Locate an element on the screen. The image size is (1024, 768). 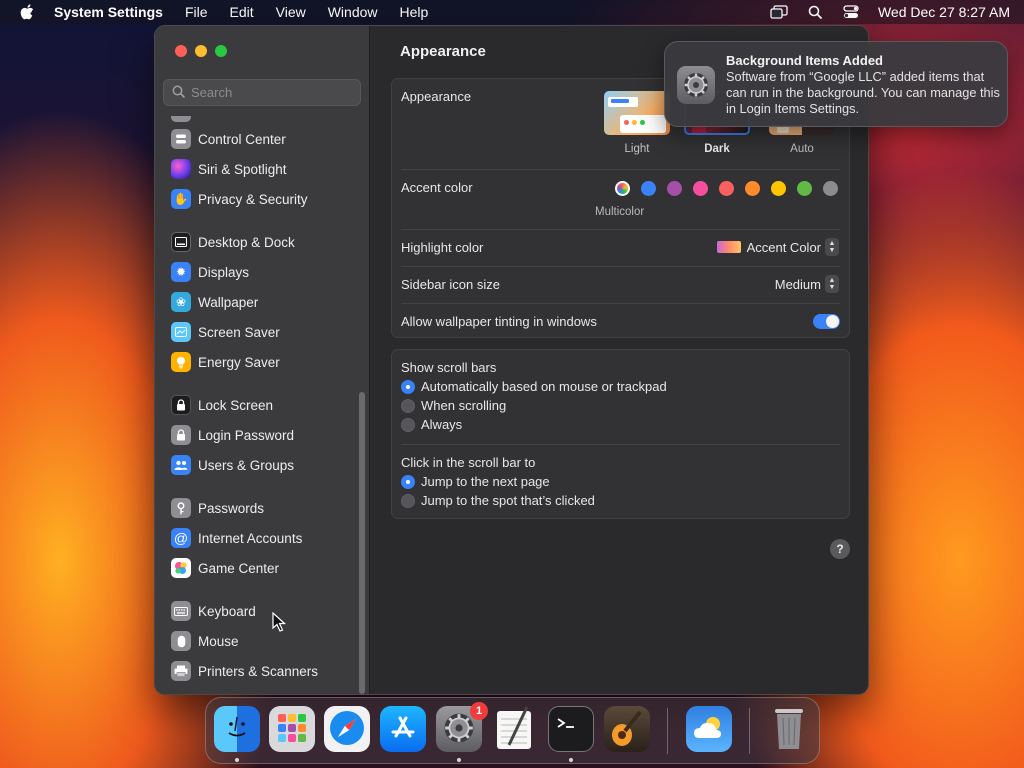
jump-next-page-radio: Jump to the next page is located at coordinates (475, 481).